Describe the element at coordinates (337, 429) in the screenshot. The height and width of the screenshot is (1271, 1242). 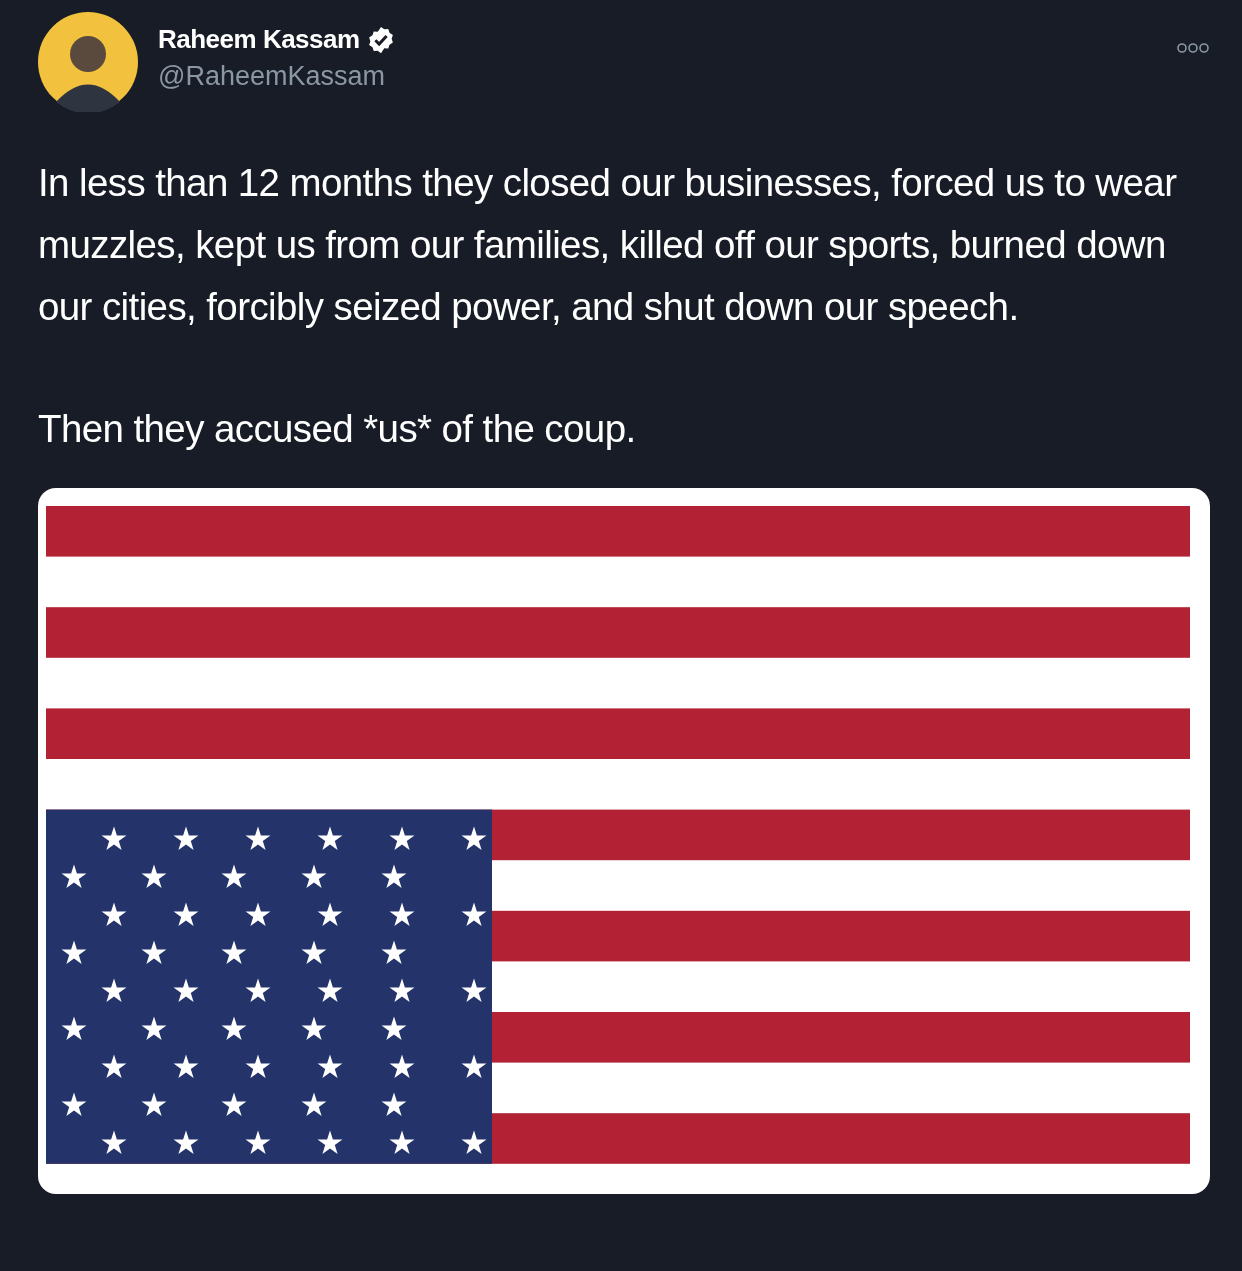
I see `tweet-text: Then they accused *us* of the coup.` at that location.